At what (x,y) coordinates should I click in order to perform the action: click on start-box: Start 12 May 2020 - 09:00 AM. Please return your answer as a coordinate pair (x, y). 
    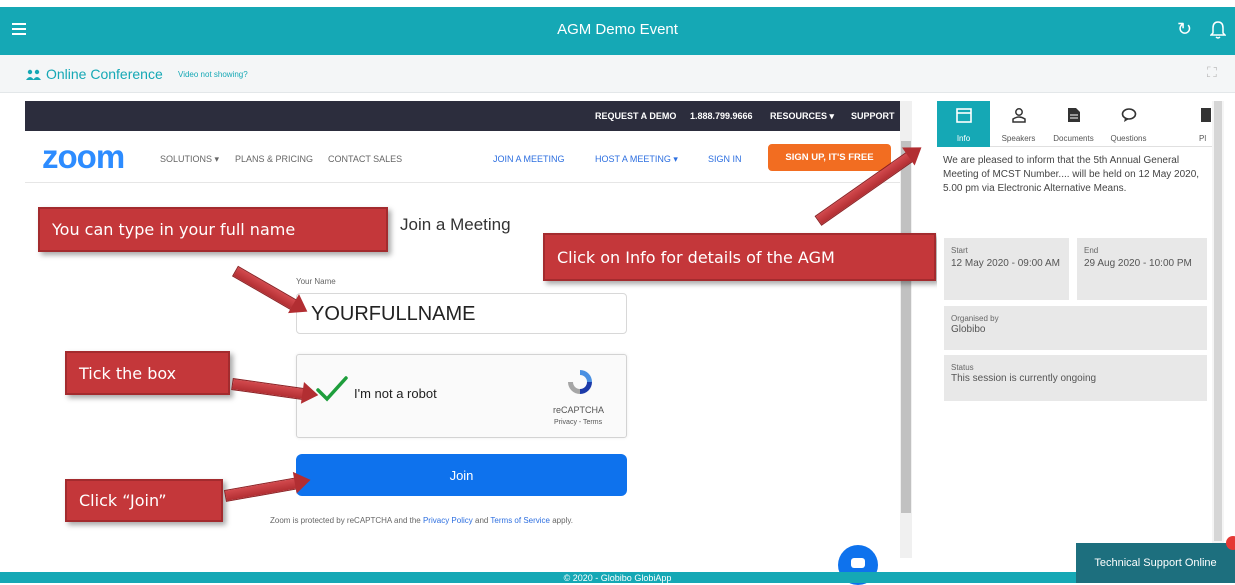
    Looking at the image, I should click on (1006, 269).